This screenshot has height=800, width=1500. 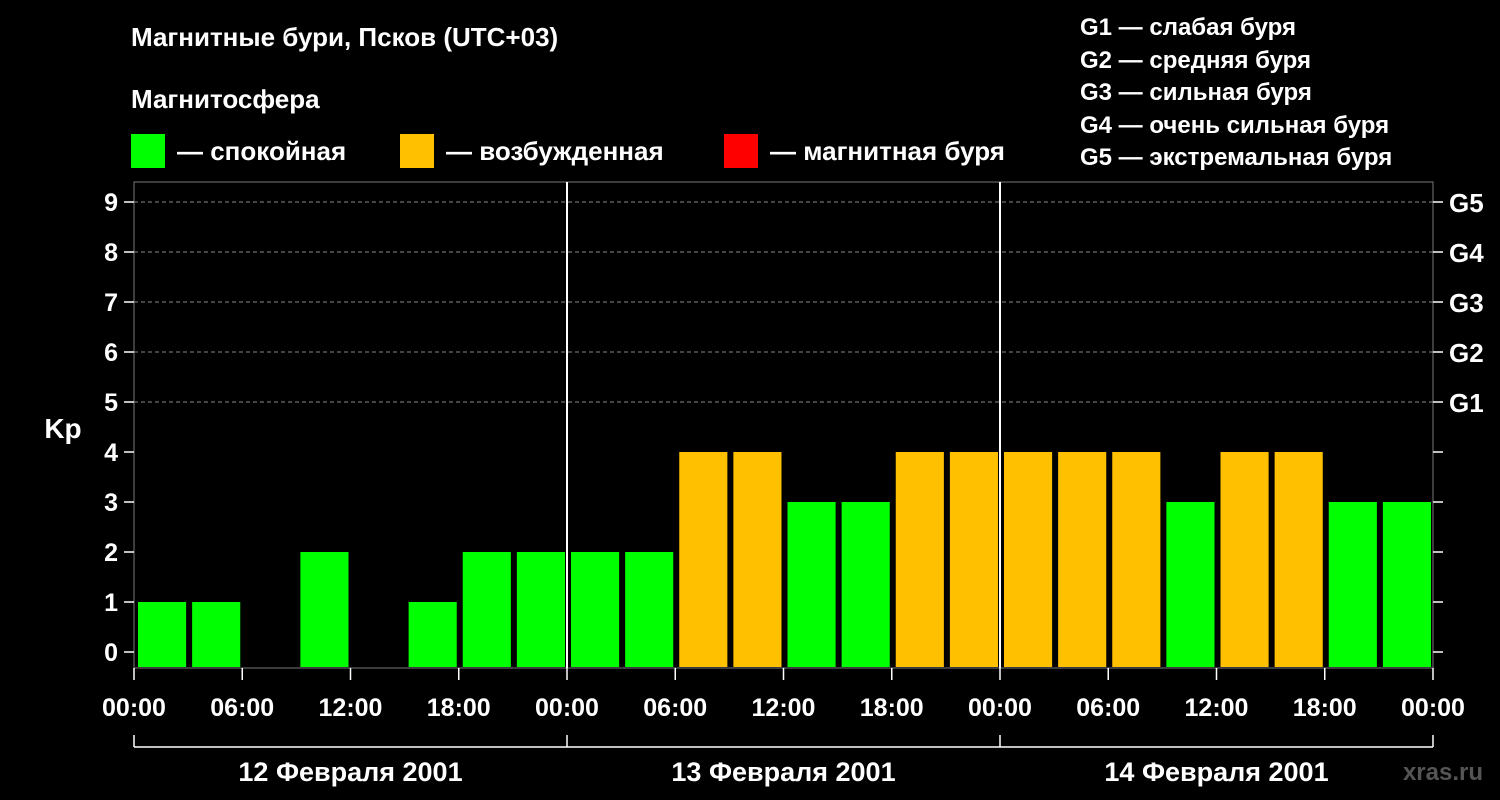 I want to click on y-tick-label: 8, so click(x=111, y=253).